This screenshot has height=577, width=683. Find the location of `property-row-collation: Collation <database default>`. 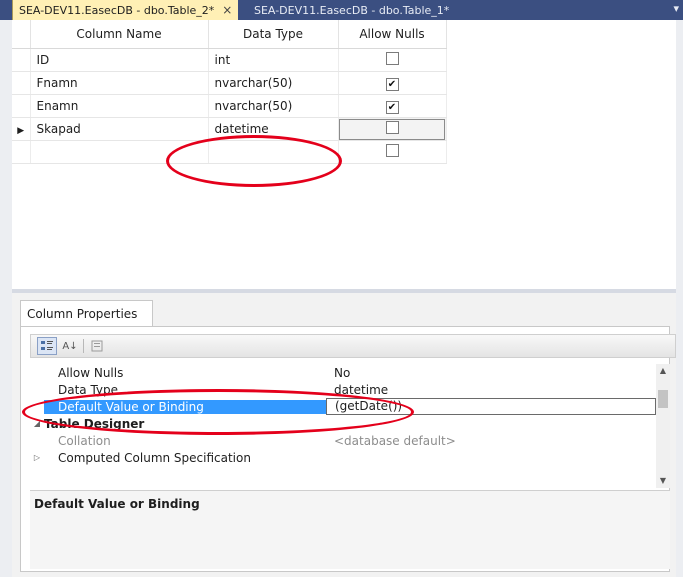

property-row-collation: Collation <database default> is located at coordinates (343, 440).